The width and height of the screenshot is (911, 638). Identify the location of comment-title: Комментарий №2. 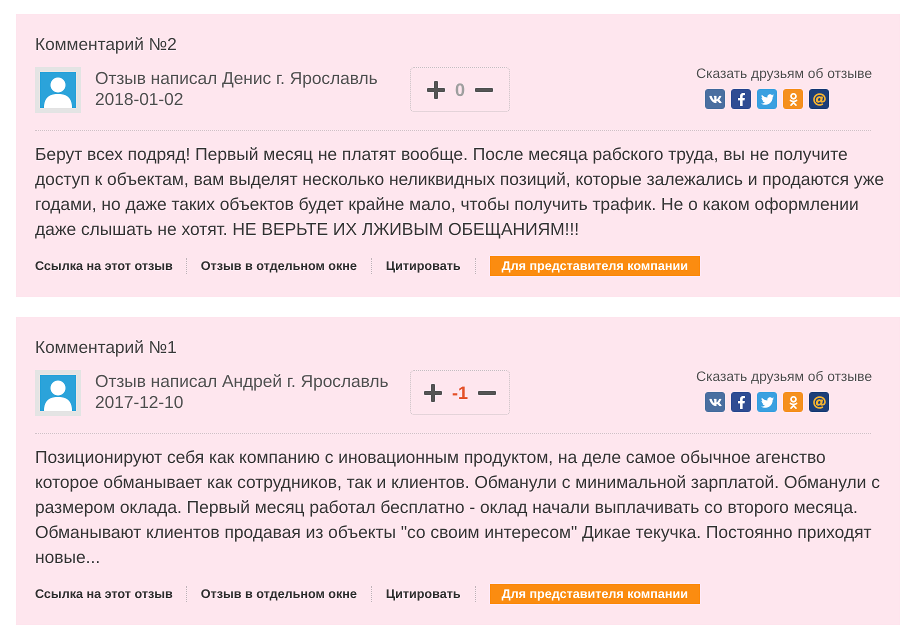
(106, 44).